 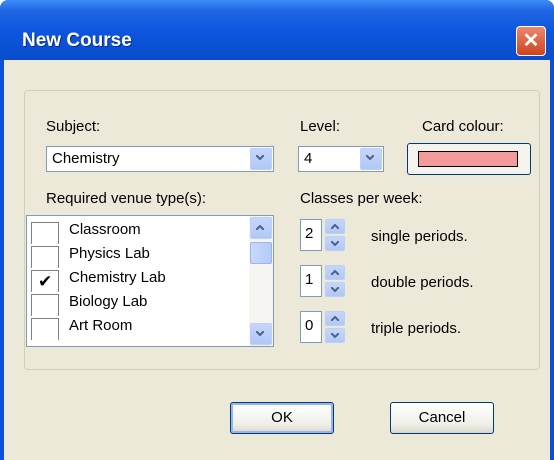 What do you see at coordinates (282, 418) in the screenshot?
I see `ok-button: OK` at bounding box center [282, 418].